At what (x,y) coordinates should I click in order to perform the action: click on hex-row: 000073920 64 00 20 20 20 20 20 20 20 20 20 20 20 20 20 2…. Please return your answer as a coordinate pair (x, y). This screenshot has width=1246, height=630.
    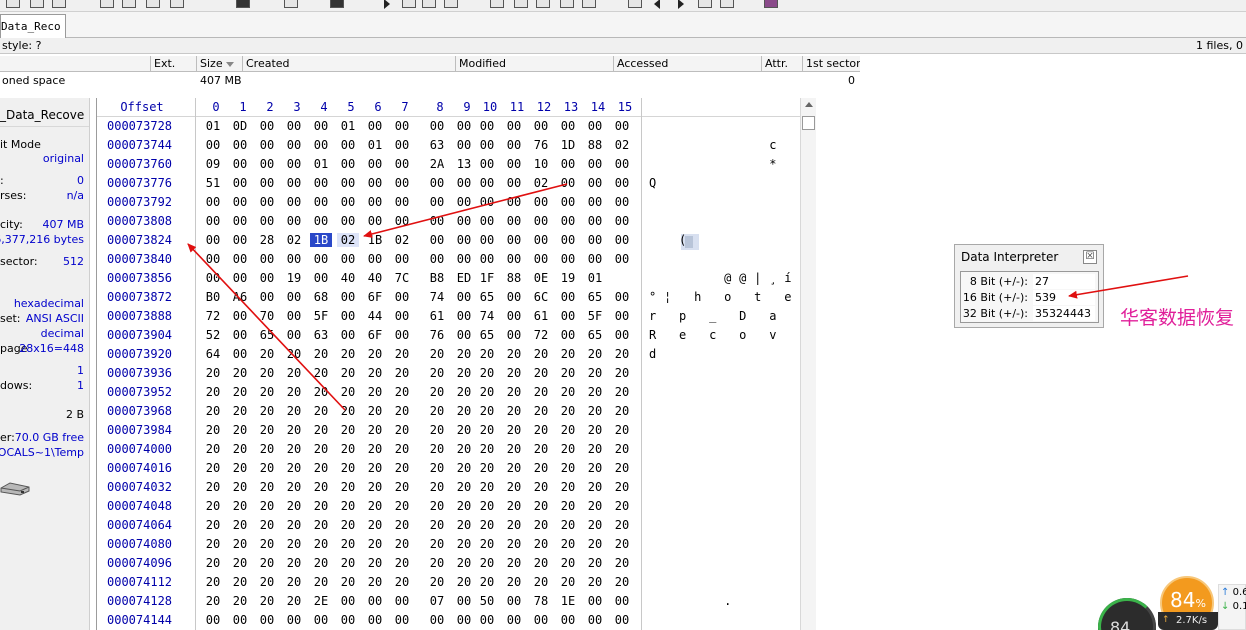
    Looking at the image, I should click on (455, 355).